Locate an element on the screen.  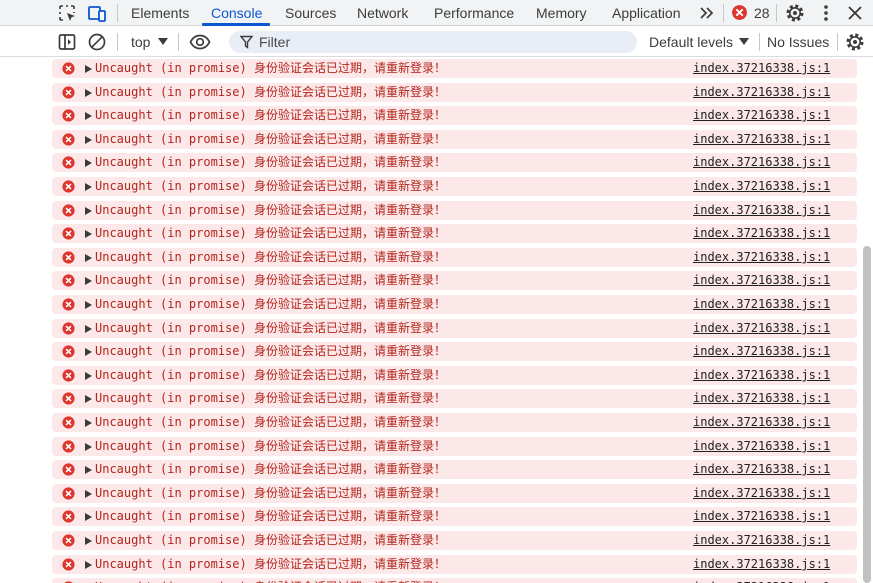
filter-box is located at coordinates (433, 42).